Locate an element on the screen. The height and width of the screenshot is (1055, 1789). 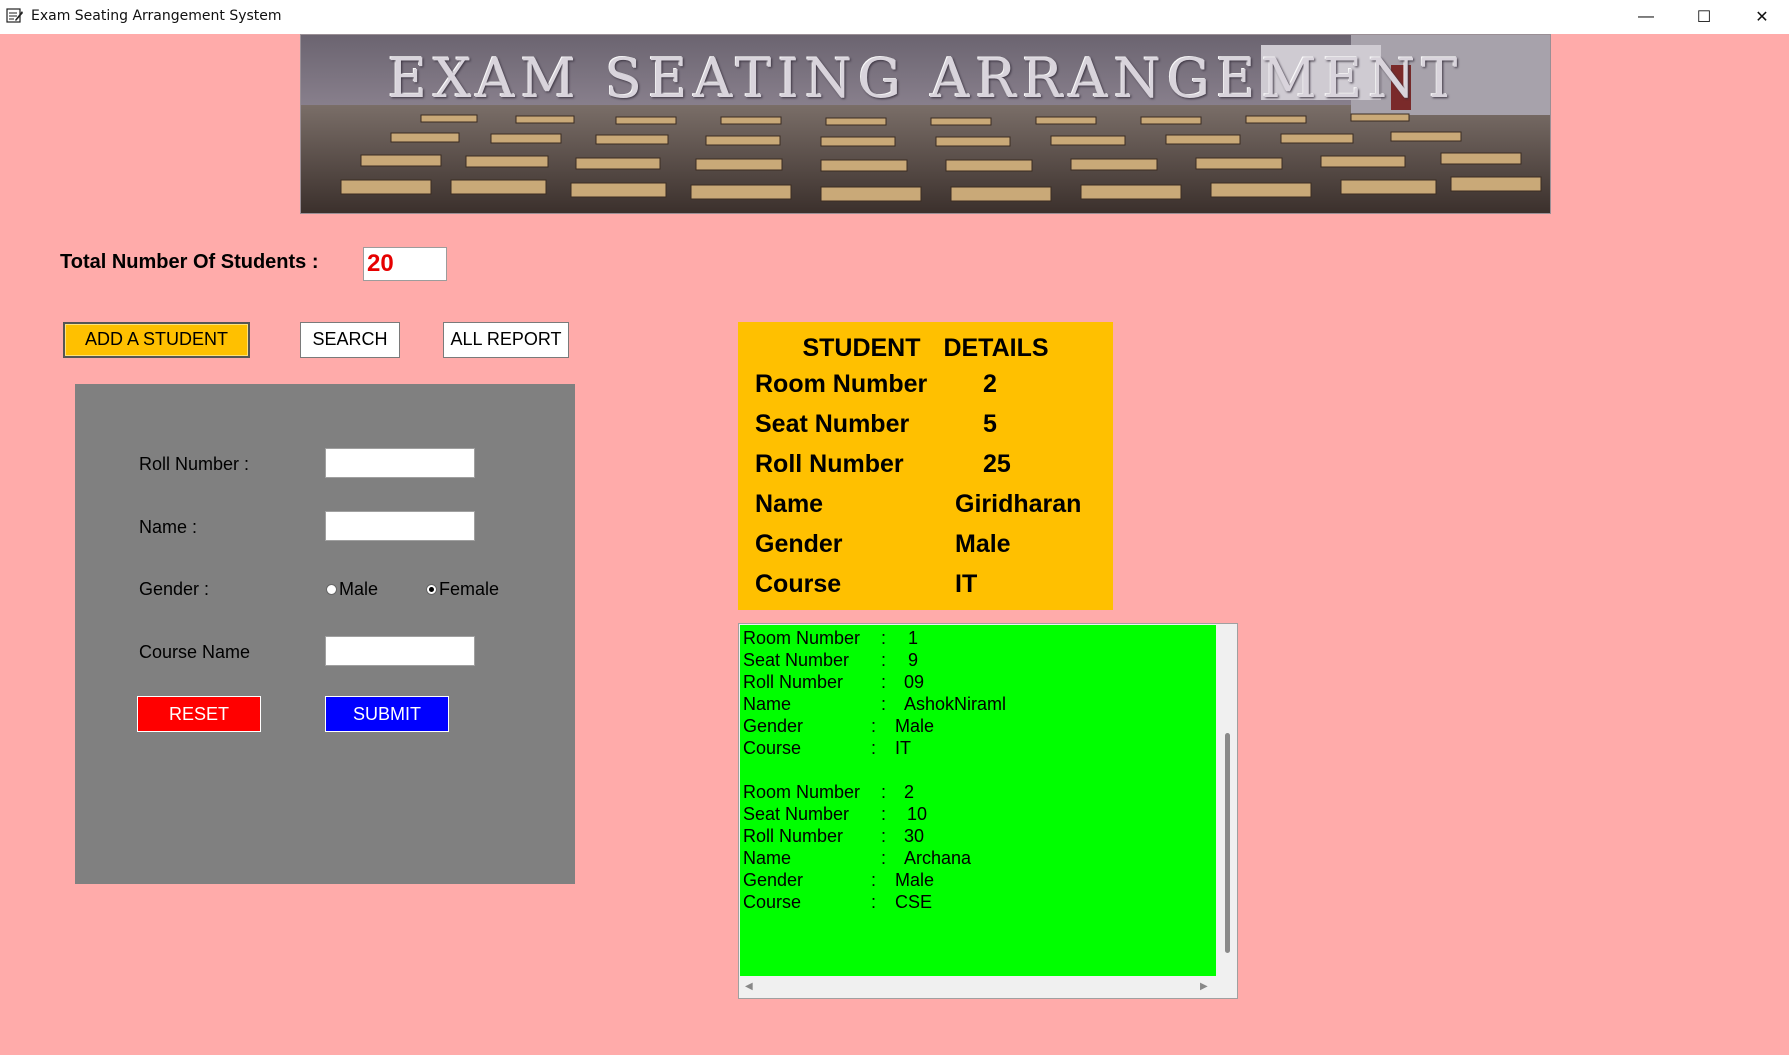
close-icon: ✕ is located at coordinates (1762, 17).